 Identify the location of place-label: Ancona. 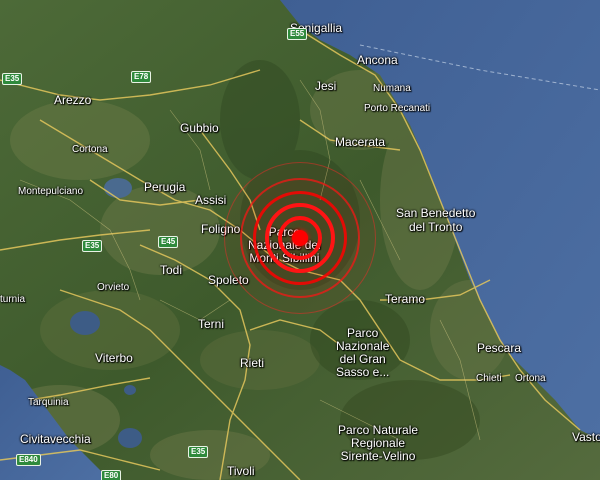
(377, 60).